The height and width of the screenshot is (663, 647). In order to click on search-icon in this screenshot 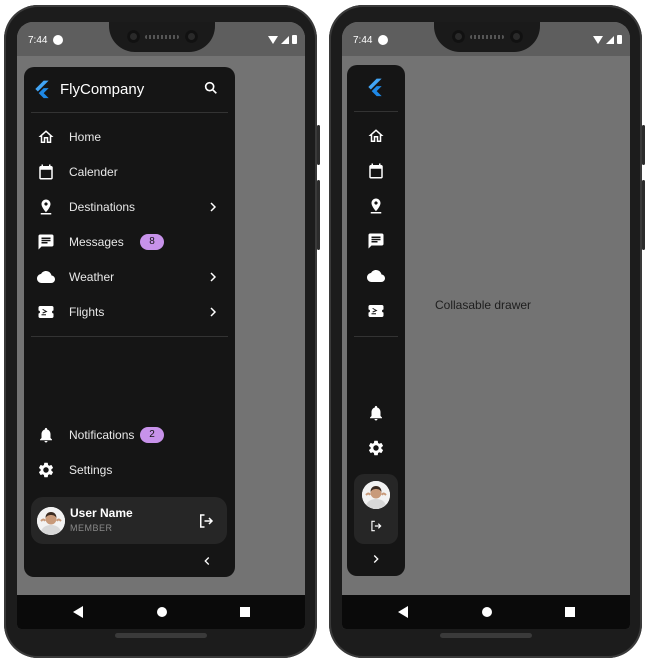, I will do `click(211, 88)`.